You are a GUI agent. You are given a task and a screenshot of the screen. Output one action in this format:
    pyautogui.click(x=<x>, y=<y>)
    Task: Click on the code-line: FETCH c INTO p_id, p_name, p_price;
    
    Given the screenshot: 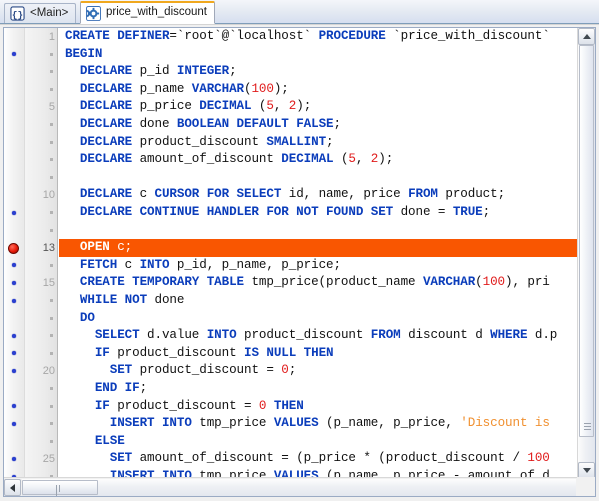 What is the action you would take?
    pyautogui.click(x=318, y=266)
    